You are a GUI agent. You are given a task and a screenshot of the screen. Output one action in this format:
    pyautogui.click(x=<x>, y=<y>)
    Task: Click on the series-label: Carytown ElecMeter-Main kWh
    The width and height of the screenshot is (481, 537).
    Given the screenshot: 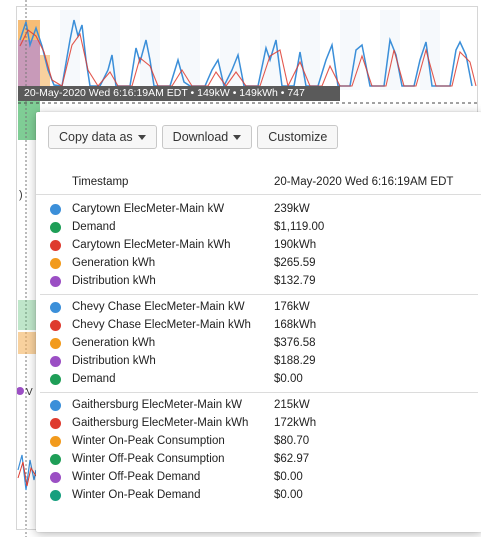 What is the action you would take?
    pyautogui.click(x=151, y=245)
    